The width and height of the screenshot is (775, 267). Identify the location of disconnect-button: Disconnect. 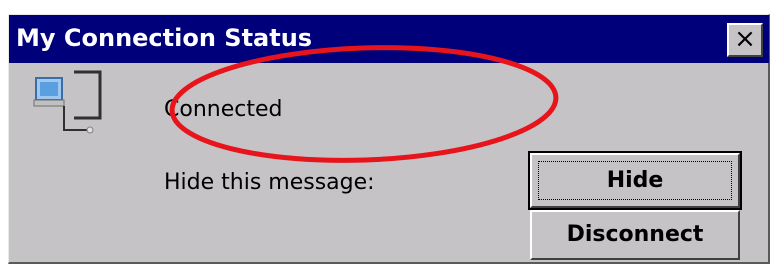
(635, 235).